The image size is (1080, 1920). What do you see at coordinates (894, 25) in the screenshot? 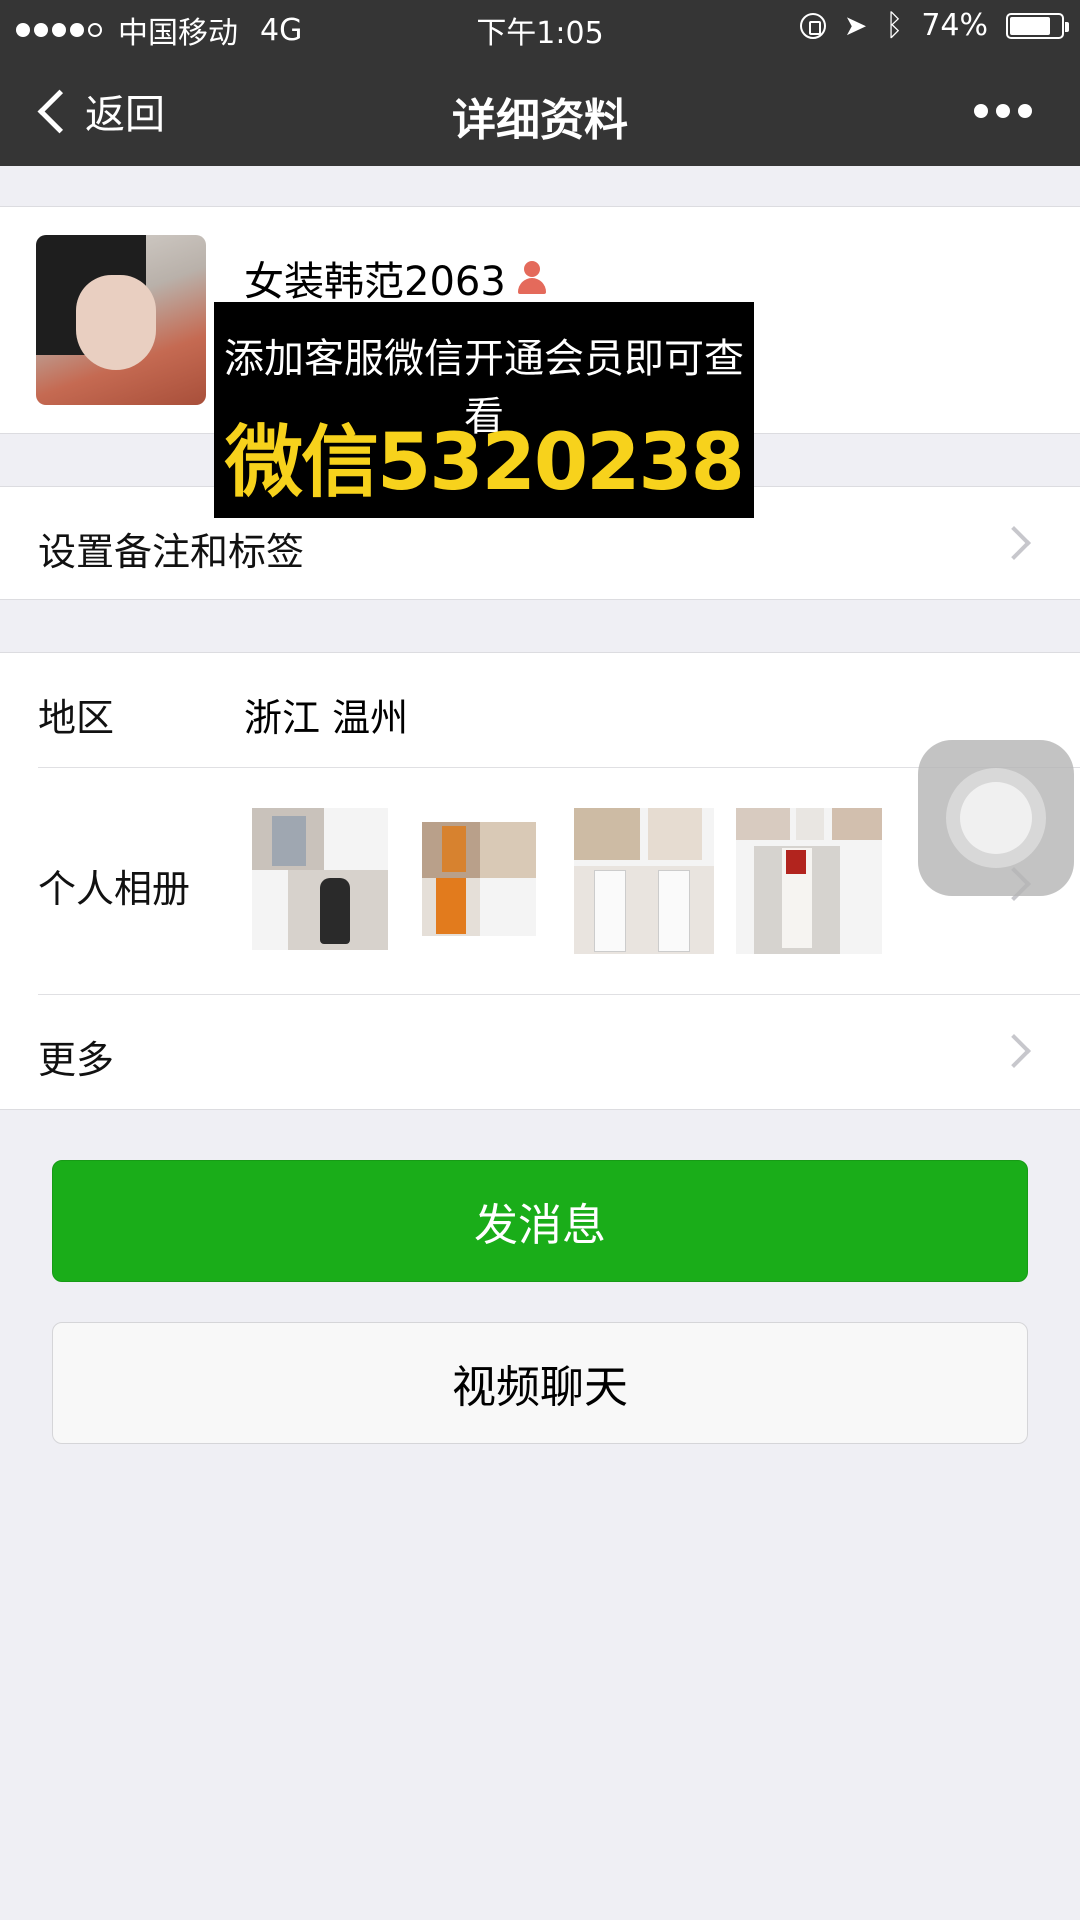
I see `bluetooth-icon: ᛒ` at bounding box center [894, 25].